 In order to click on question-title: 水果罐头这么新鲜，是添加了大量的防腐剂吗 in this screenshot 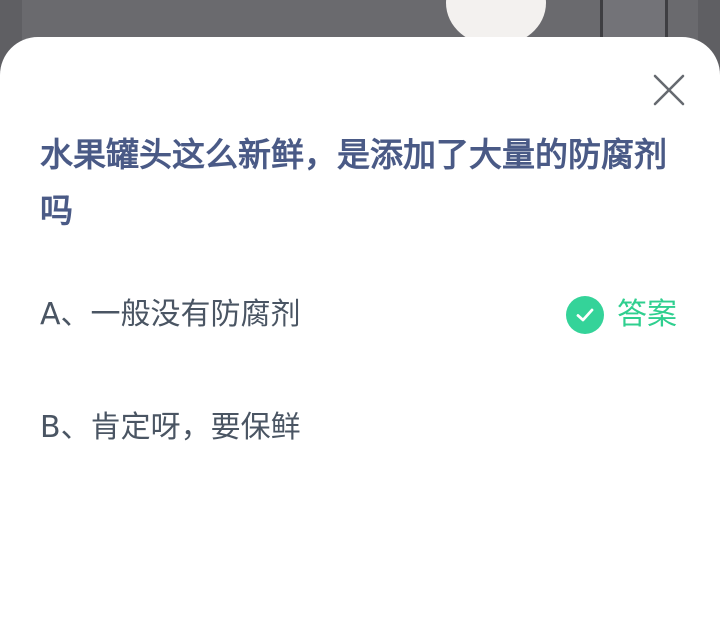, I will do `click(353, 182)`.